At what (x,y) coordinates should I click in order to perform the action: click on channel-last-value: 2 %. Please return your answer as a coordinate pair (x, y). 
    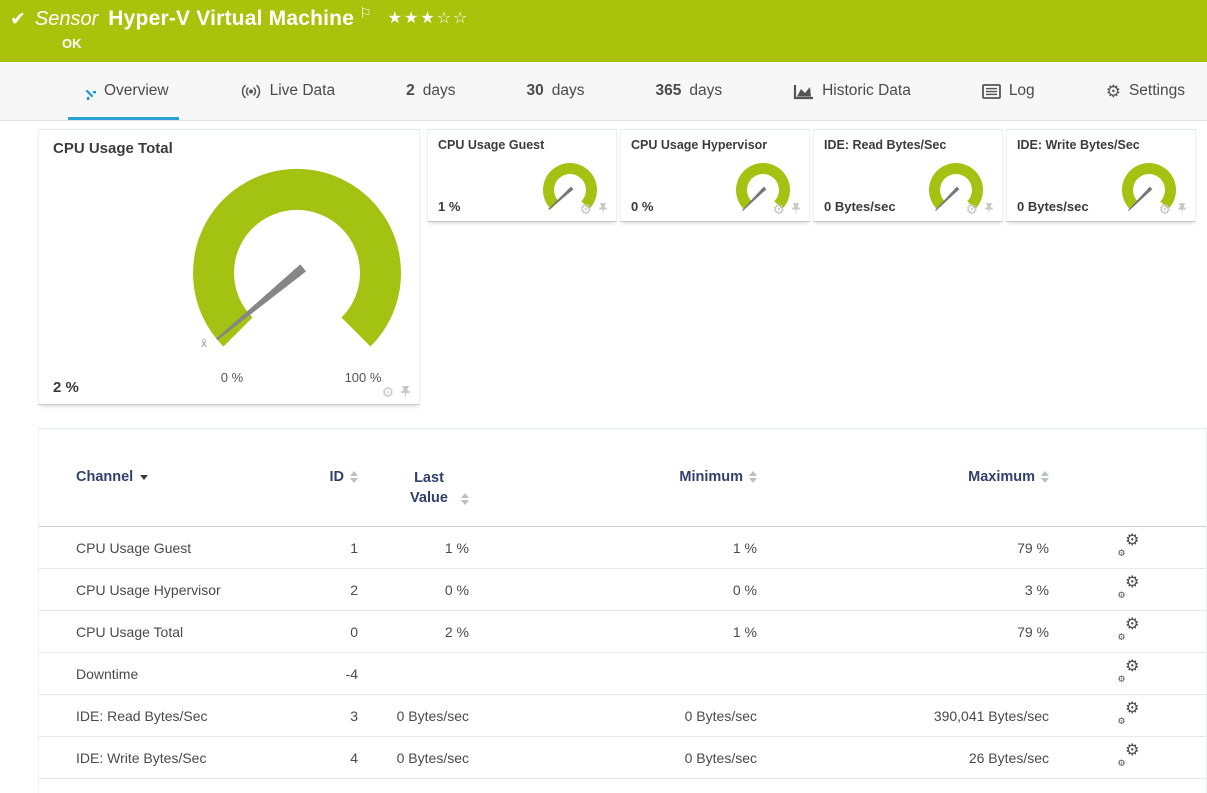
    Looking at the image, I should click on (456, 631).